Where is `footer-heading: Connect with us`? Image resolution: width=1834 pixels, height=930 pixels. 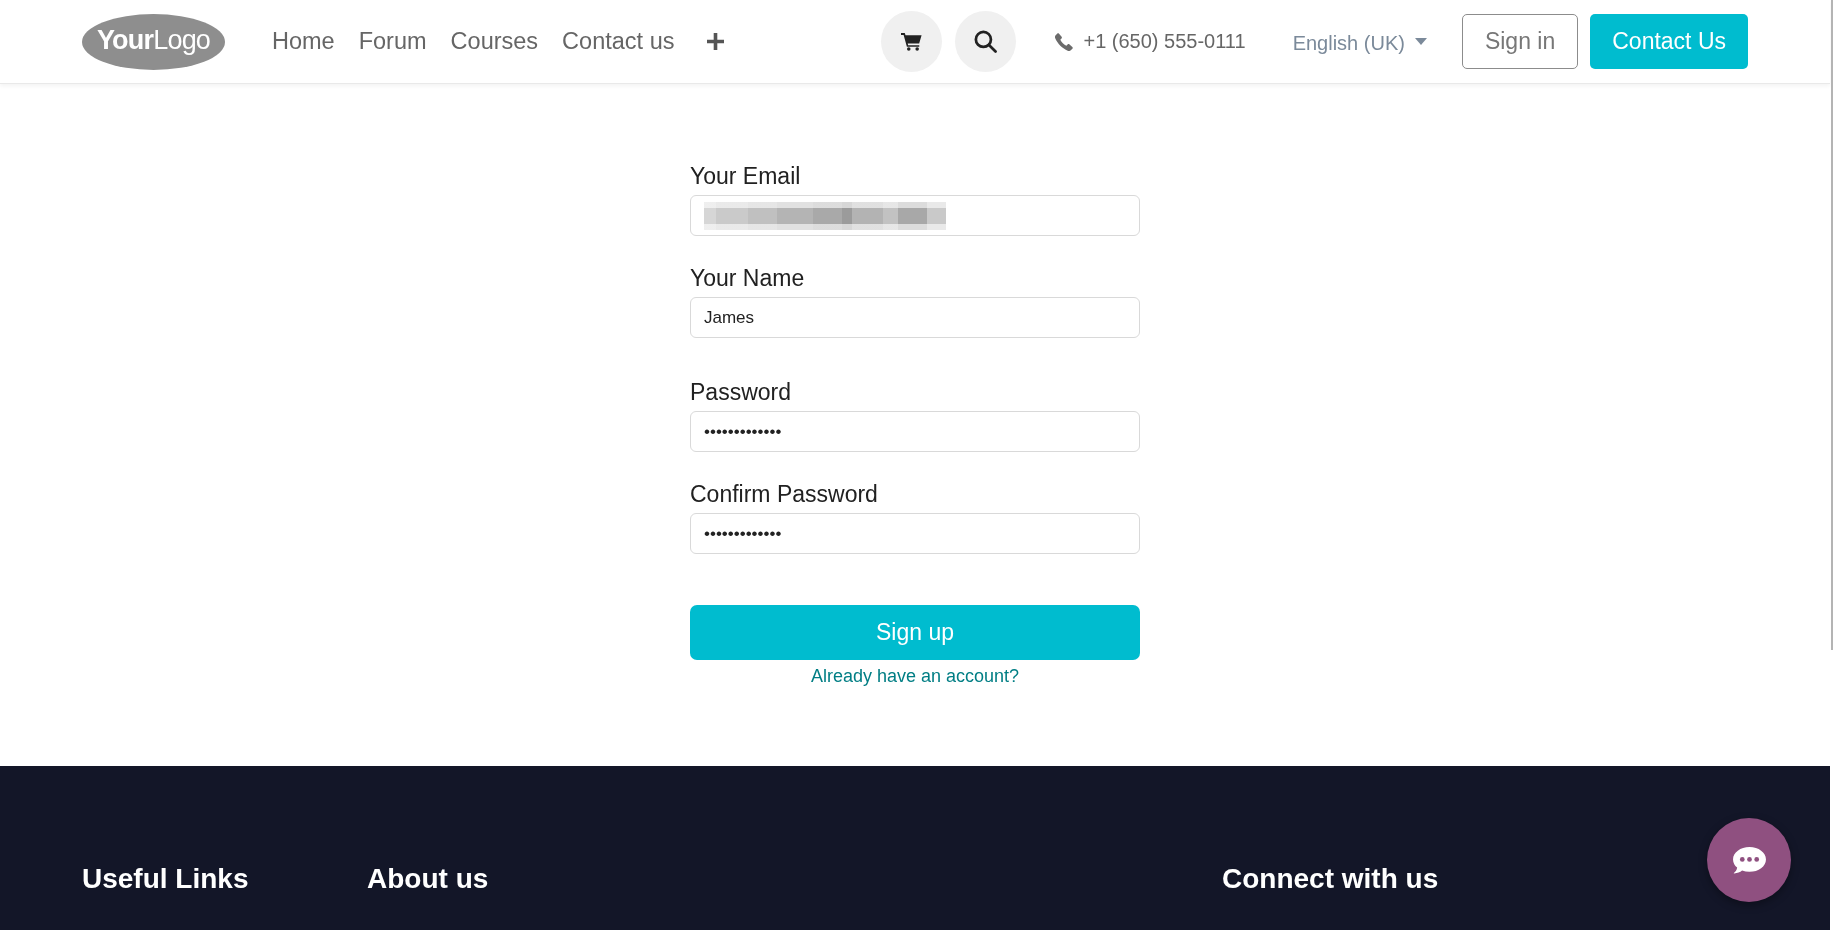
footer-heading: Connect with us is located at coordinates (1330, 879).